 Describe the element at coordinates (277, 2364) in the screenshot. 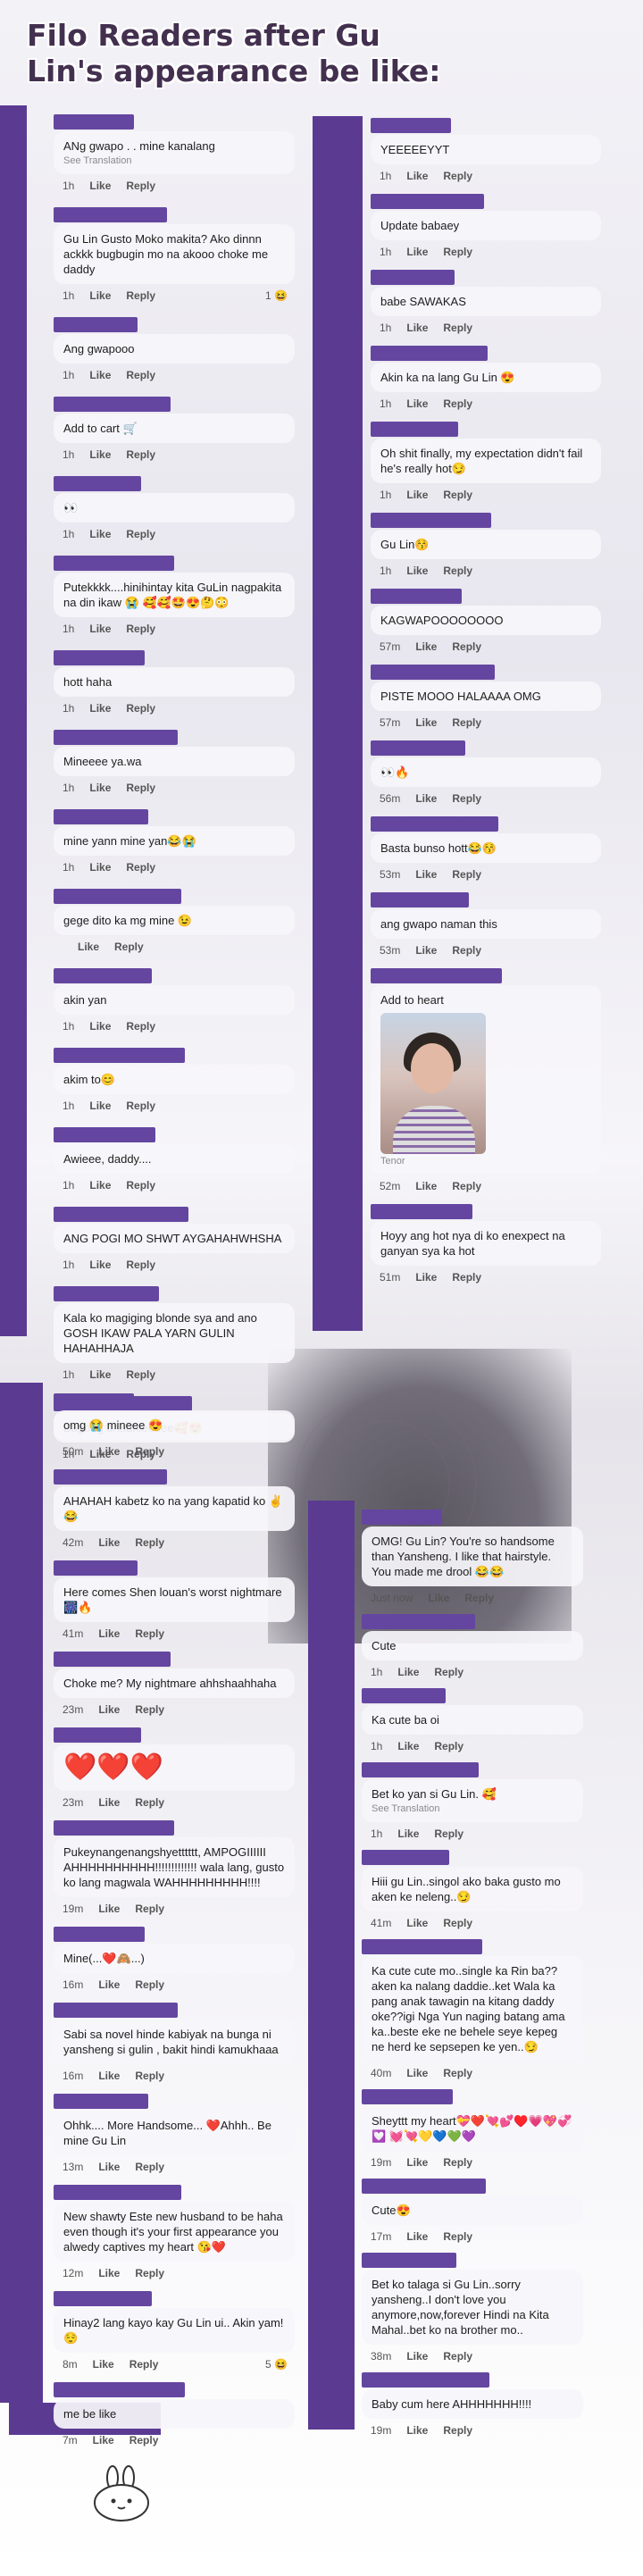

I see `reaction-count: 5 😆` at that location.